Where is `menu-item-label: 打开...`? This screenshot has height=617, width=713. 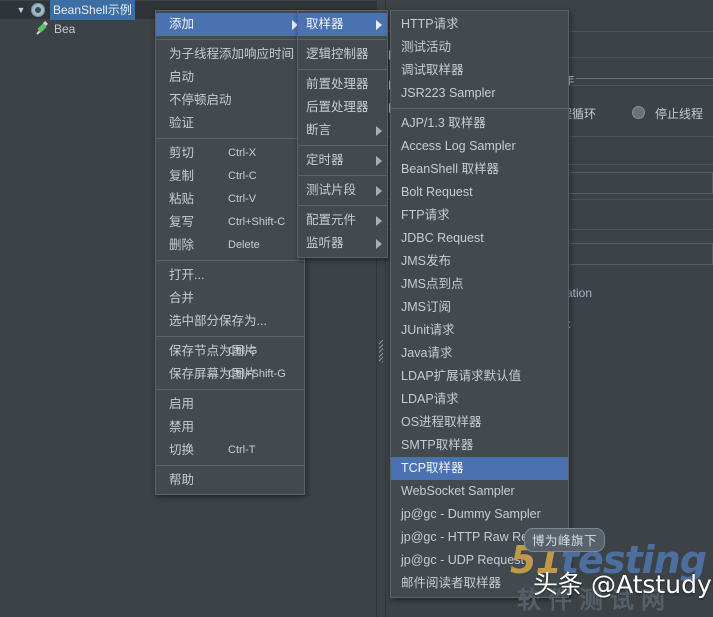 menu-item-label: 打开... is located at coordinates (187, 275).